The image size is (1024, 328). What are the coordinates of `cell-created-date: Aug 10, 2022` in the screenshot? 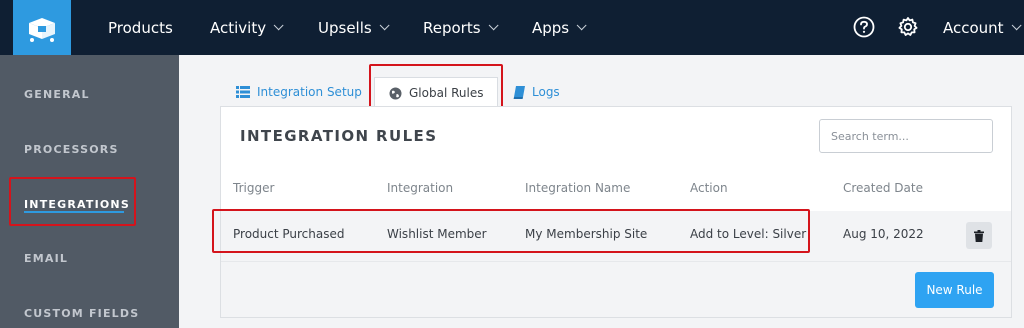 It's located at (883, 234).